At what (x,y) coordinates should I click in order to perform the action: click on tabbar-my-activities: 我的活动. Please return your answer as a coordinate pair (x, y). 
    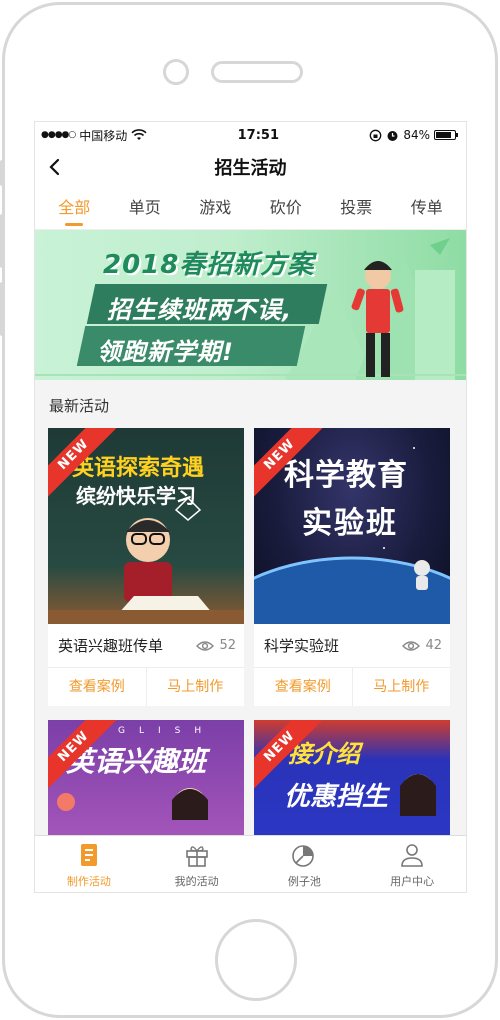
    Looking at the image, I should click on (197, 864).